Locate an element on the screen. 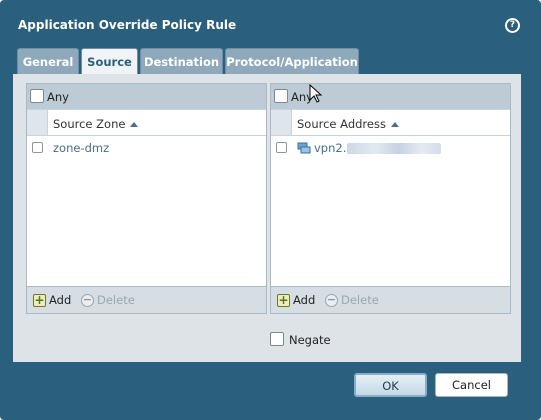 Image resolution: width=541 pixels, height=420 pixels. cancel-button: Cancel is located at coordinates (471, 385).